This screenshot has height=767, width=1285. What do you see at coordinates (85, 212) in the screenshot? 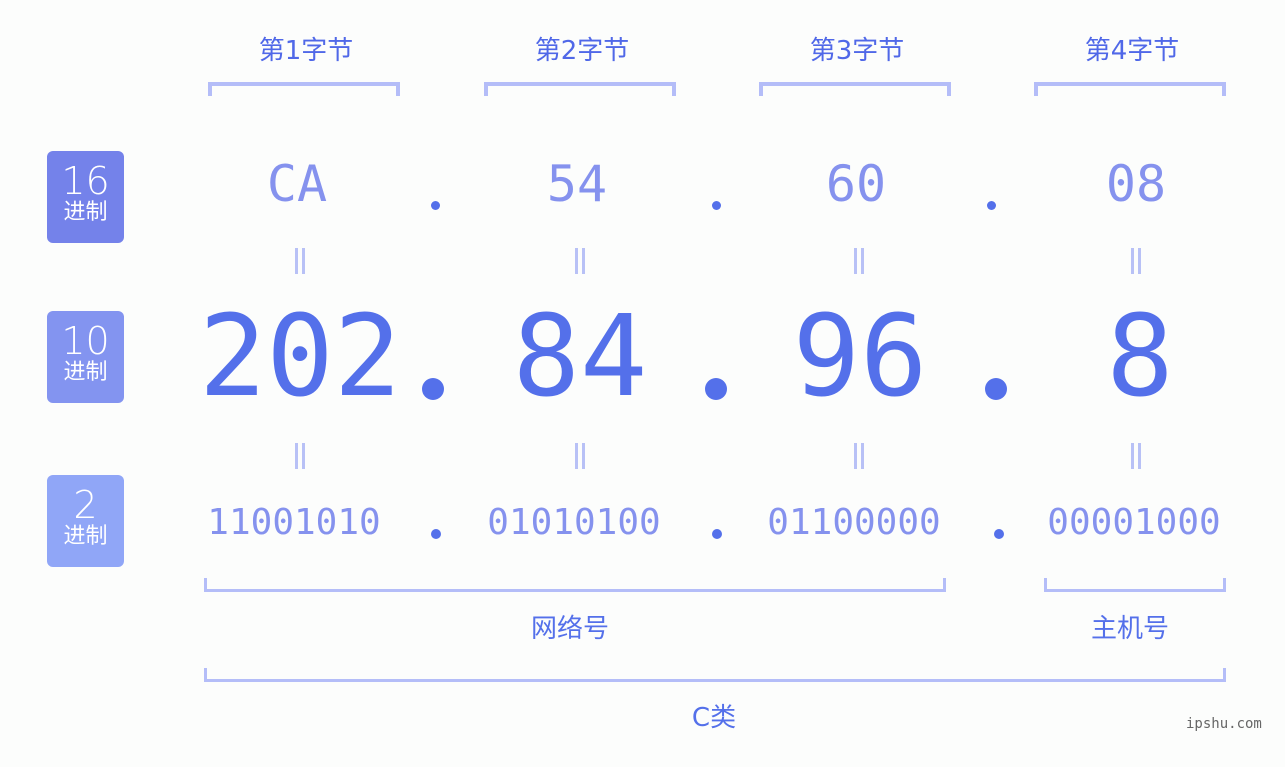
I see `badge-hex-unit: 进制` at bounding box center [85, 212].